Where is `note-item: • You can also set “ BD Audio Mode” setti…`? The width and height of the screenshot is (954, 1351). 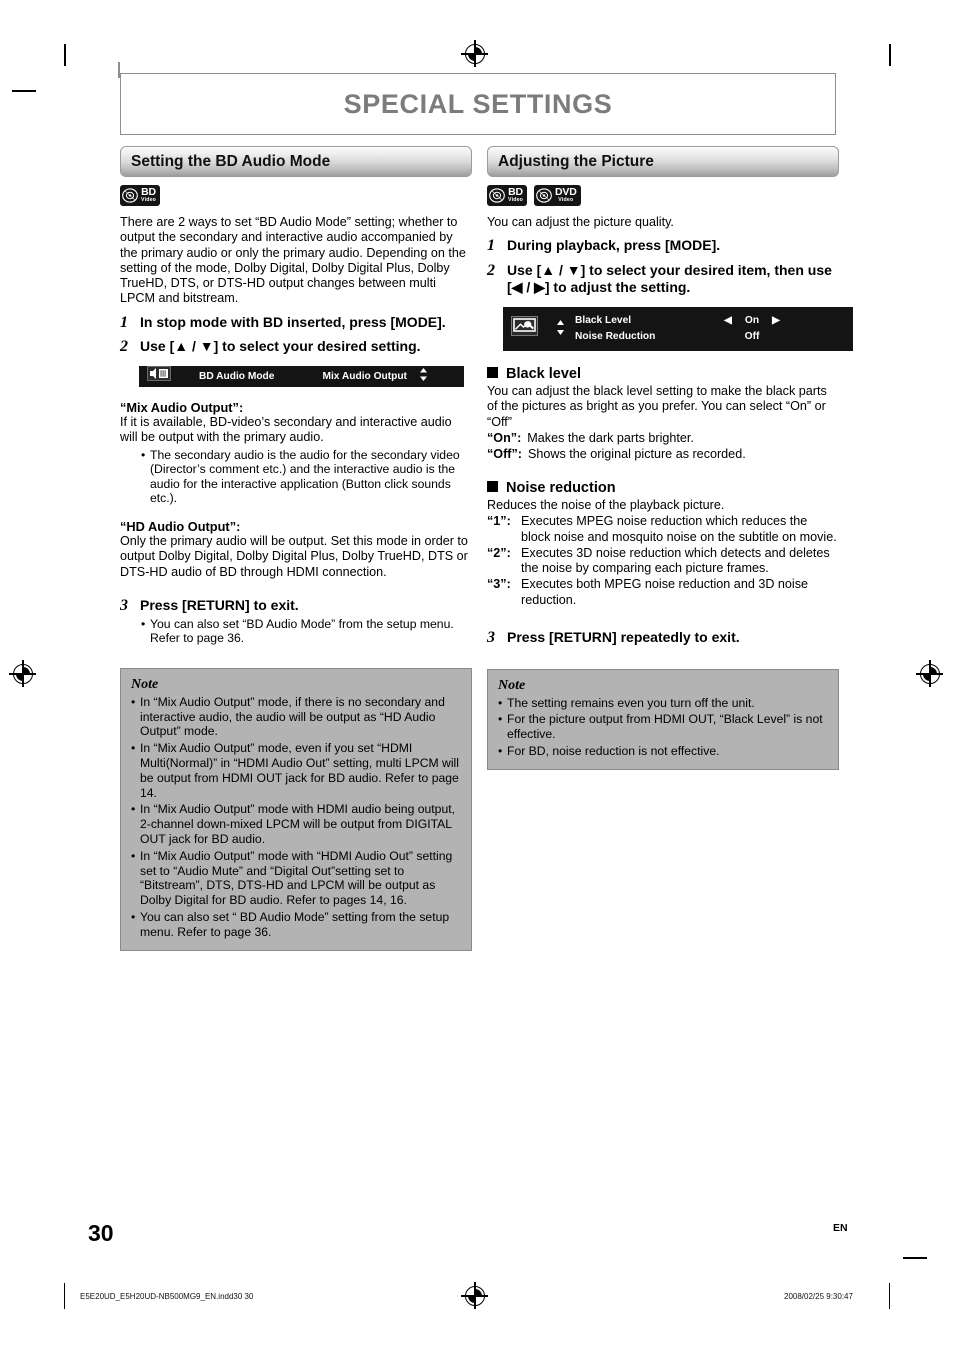 note-item: • You can also set “ BD Audio Mode” setti… is located at coordinates (296, 925).